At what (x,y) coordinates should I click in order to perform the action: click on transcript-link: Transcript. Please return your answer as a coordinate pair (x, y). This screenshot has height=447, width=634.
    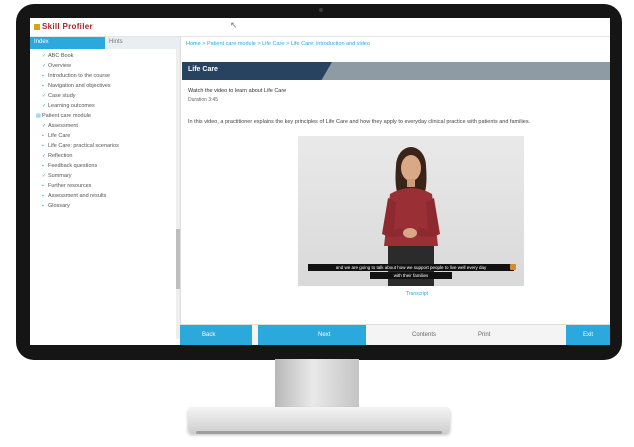
    Looking at the image, I should click on (417, 294).